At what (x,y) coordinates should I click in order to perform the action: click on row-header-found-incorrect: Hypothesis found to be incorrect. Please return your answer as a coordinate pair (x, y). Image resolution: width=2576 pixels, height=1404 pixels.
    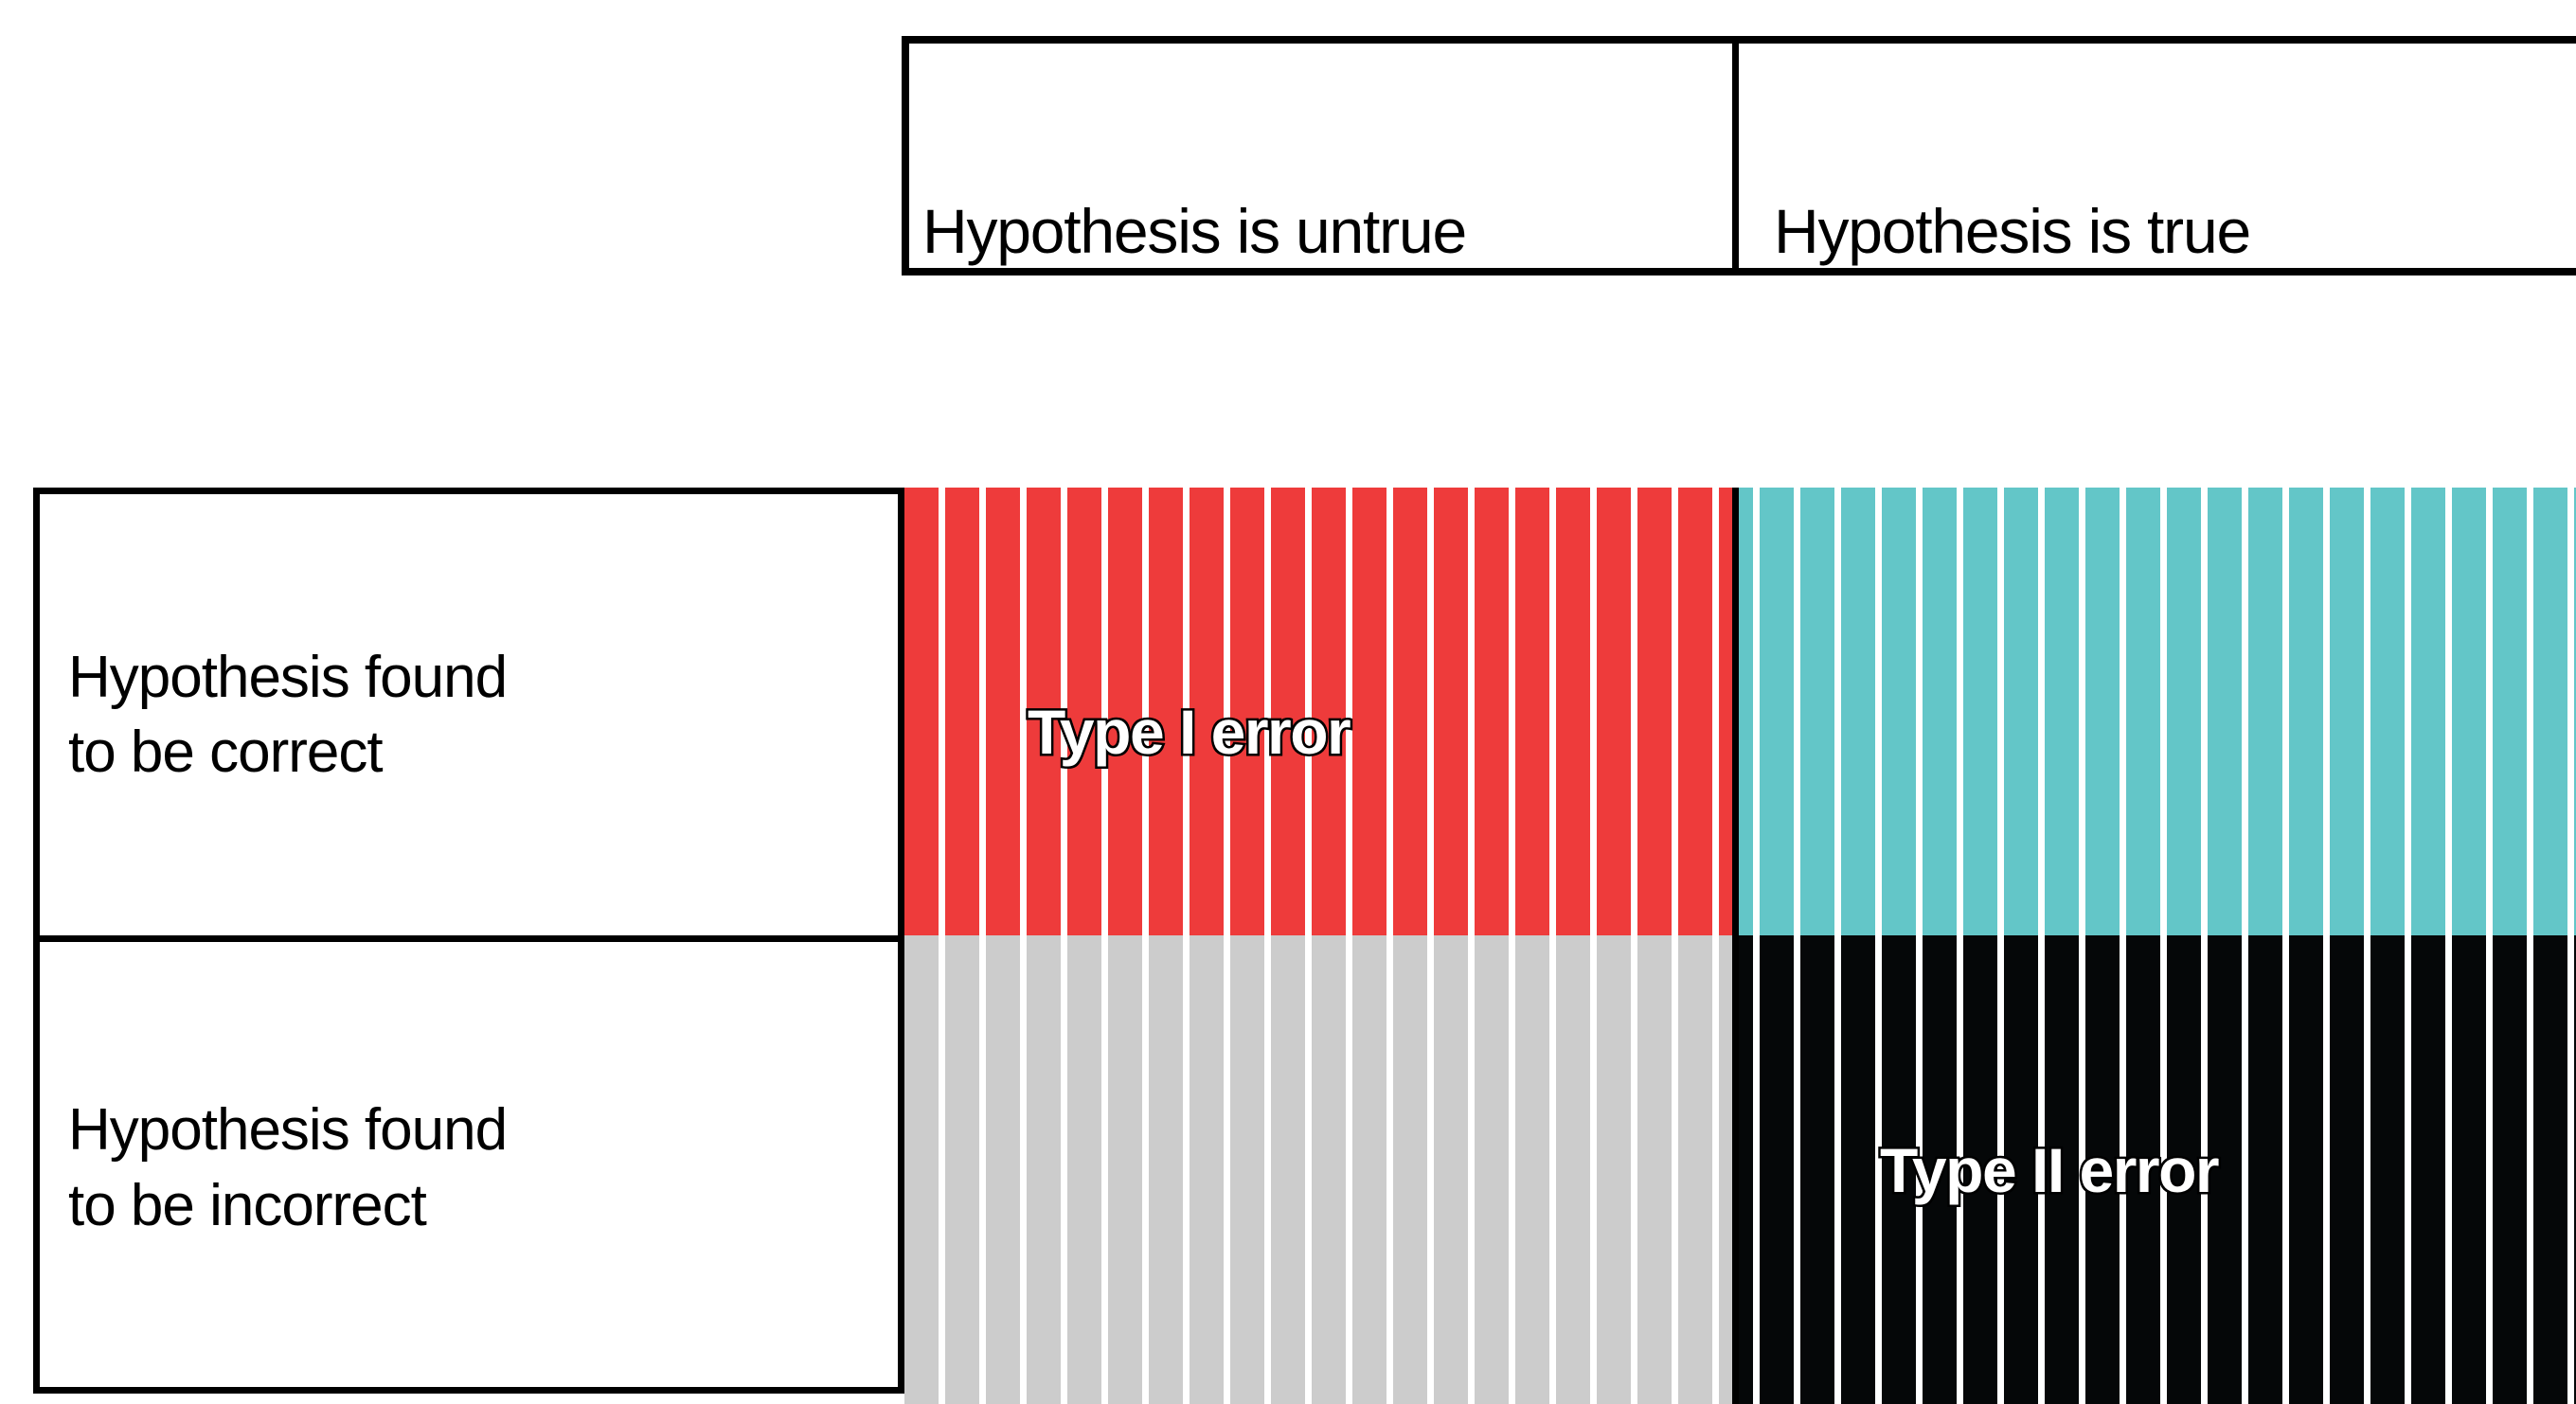
    Looking at the image, I should click on (469, 1168).